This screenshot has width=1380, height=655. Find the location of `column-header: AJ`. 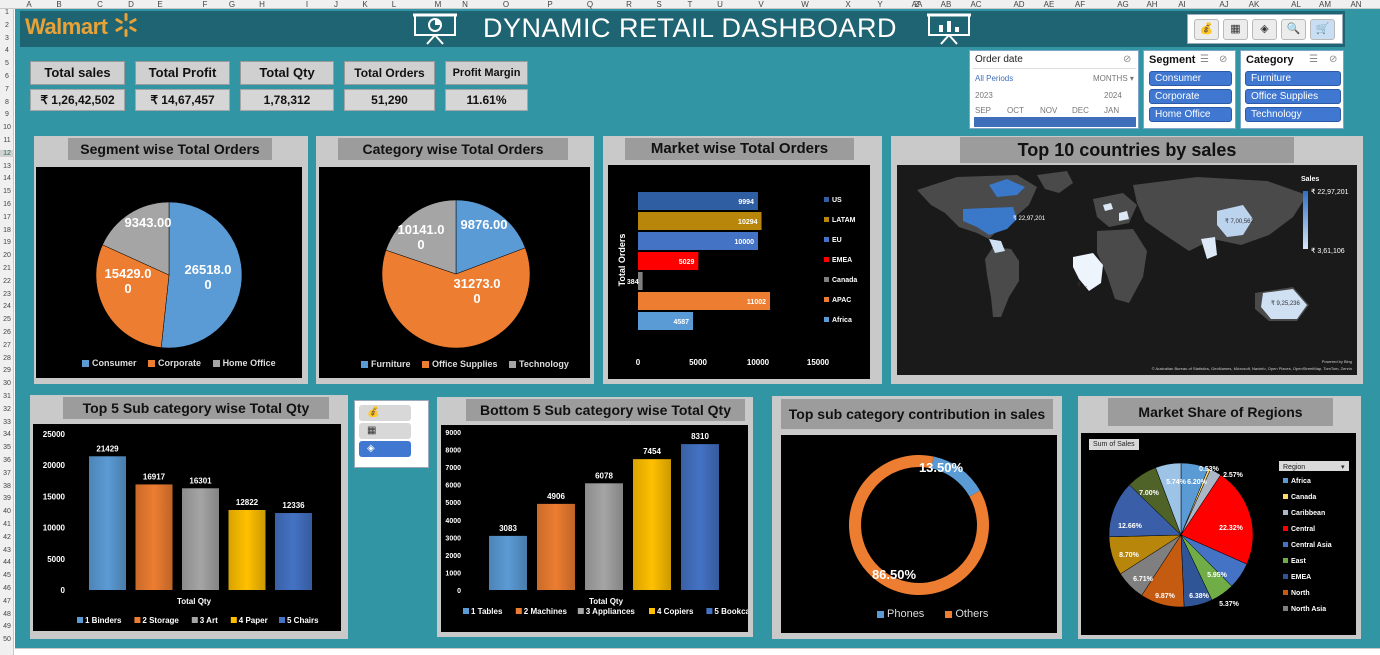

column-header: AJ is located at coordinates (1223, 4).